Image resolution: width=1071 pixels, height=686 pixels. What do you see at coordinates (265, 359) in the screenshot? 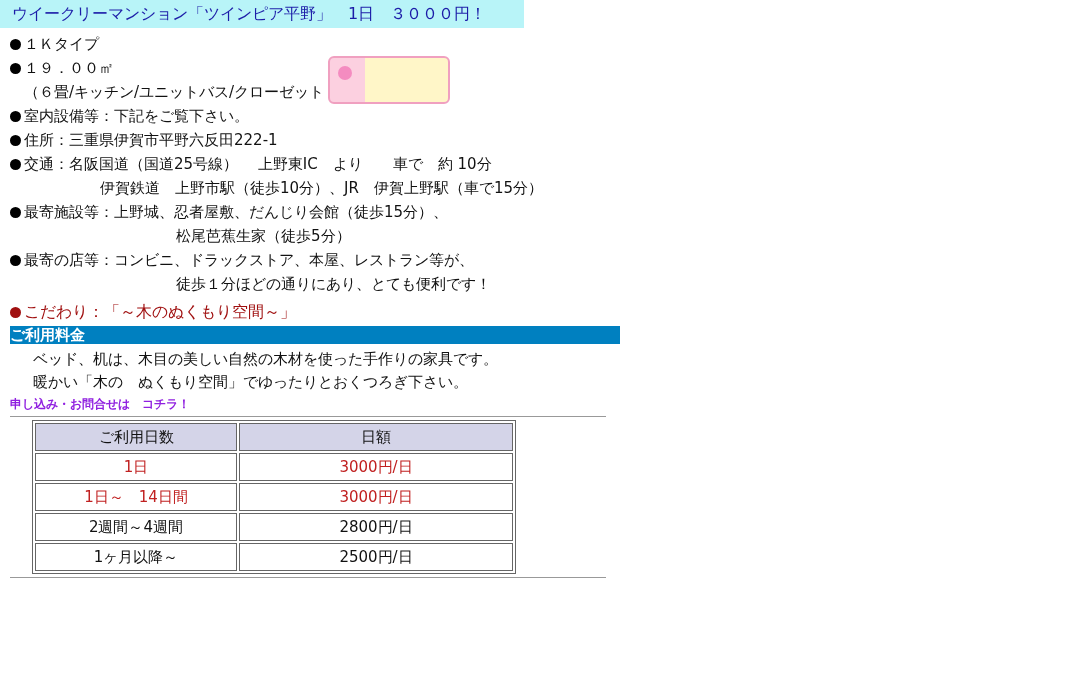
I see `description-text: ベッド、机は、木目の美しい自然の木材を使った手作りの家具です。` at bounding box center [265, 359].